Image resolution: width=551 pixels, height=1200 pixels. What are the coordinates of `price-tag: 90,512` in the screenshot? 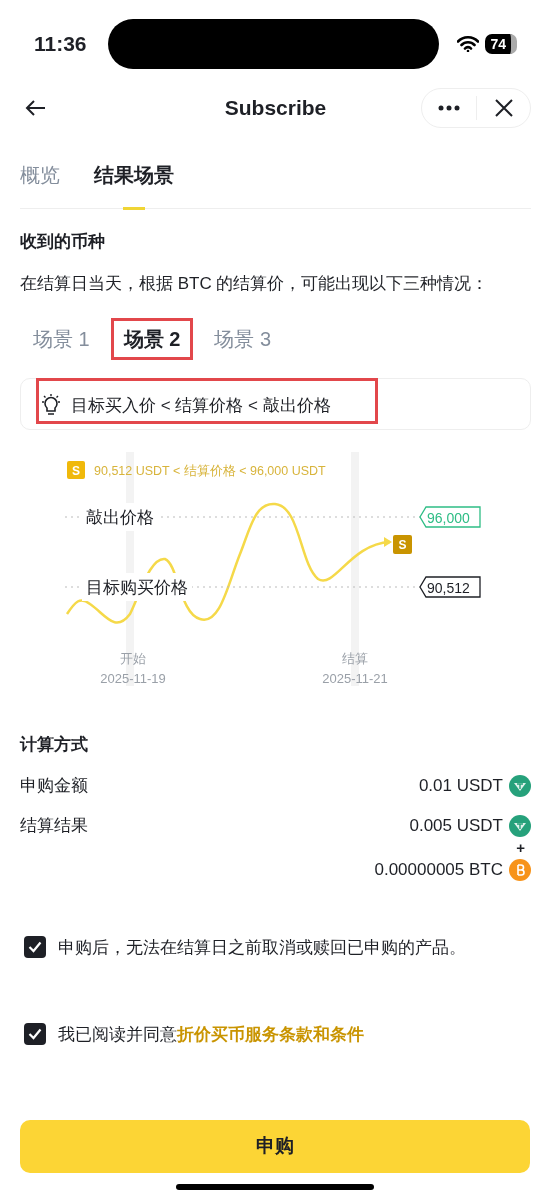 It's located at (450, 586).